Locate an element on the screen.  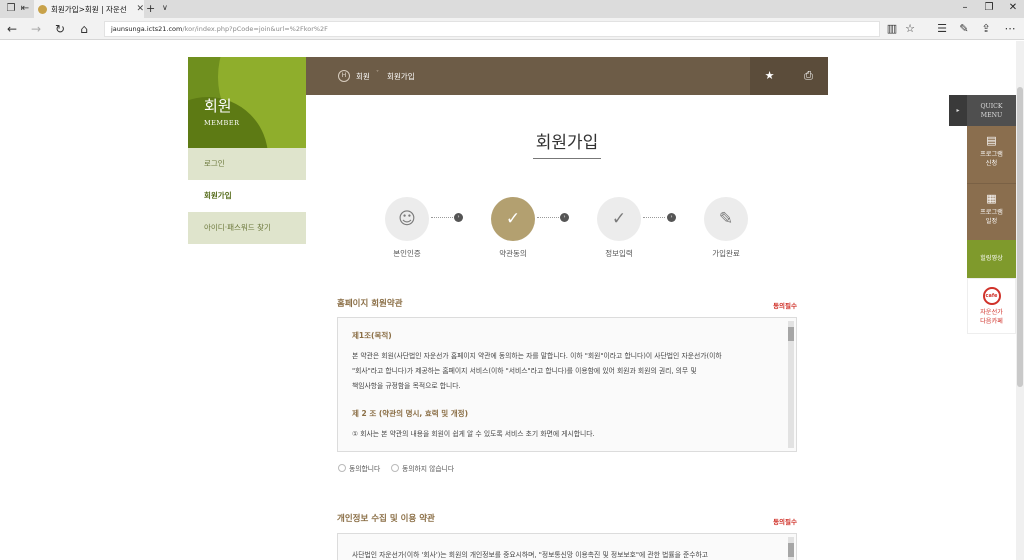
lnb-item-login: 로그인 is located at coordinates (247, 164).